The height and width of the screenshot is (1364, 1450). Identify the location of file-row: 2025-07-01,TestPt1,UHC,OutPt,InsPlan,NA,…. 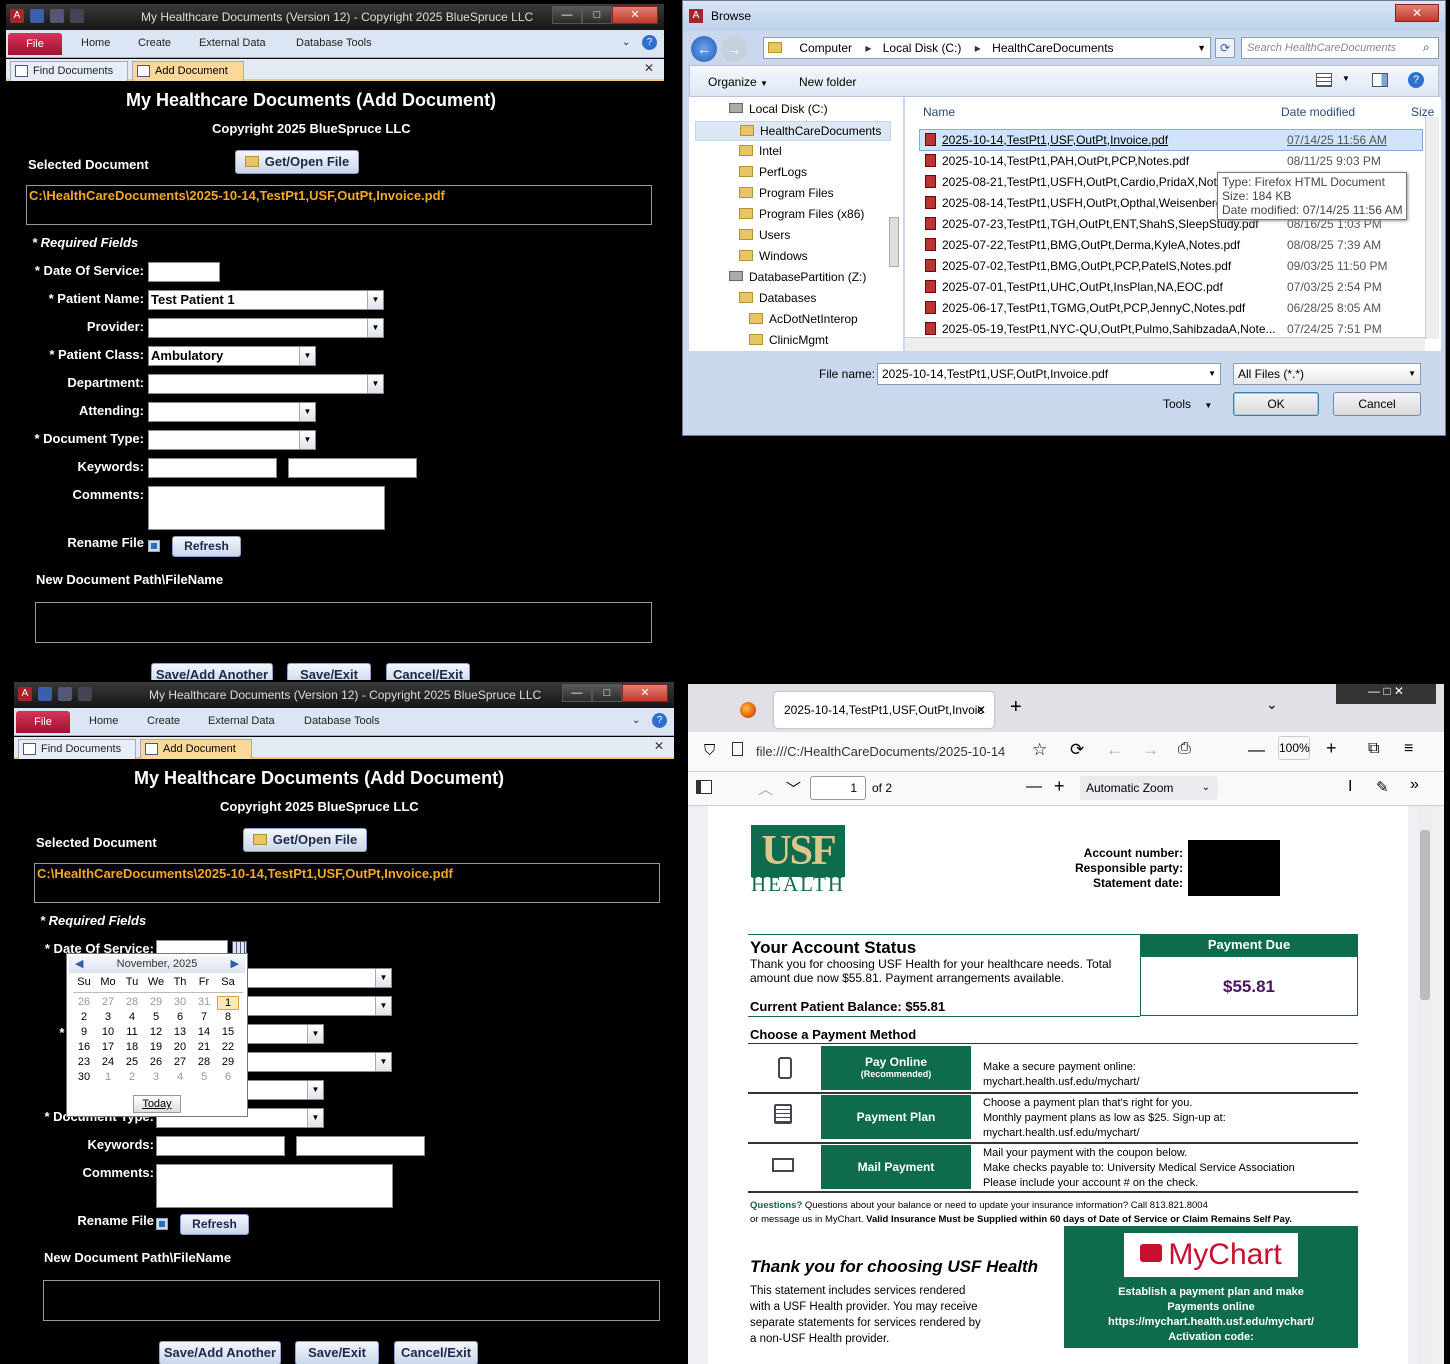
(1074, 287).